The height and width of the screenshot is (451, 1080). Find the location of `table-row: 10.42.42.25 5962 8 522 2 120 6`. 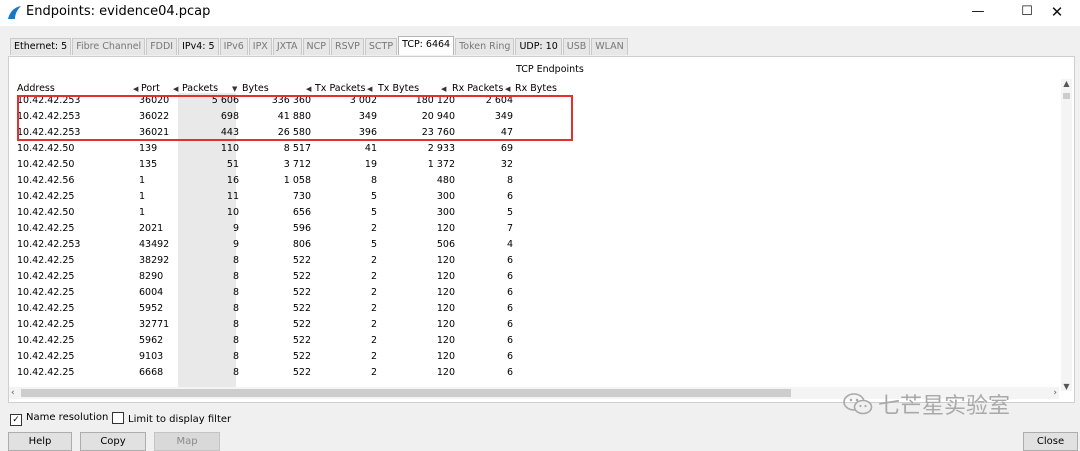

table-row: 10.42.42.25 5962 8 522 2 120 6 is located at coordinates (540, 341).